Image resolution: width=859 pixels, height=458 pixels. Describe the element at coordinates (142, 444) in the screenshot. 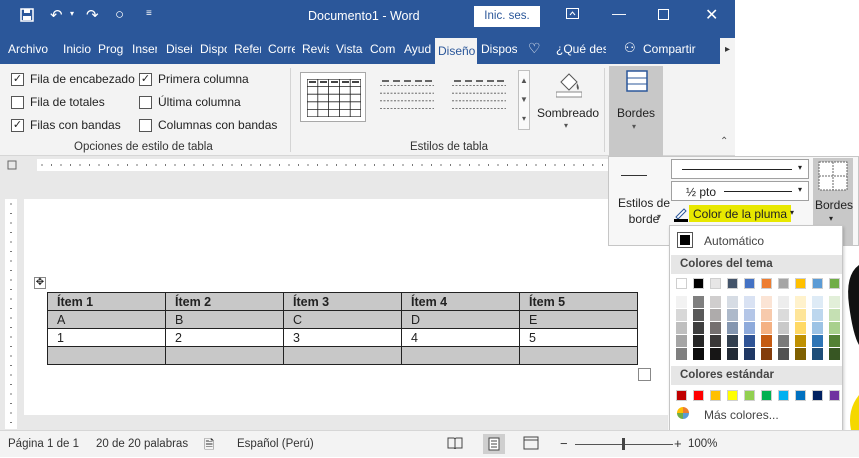

I see `word-count: 20 de 20 palabras` at that location.